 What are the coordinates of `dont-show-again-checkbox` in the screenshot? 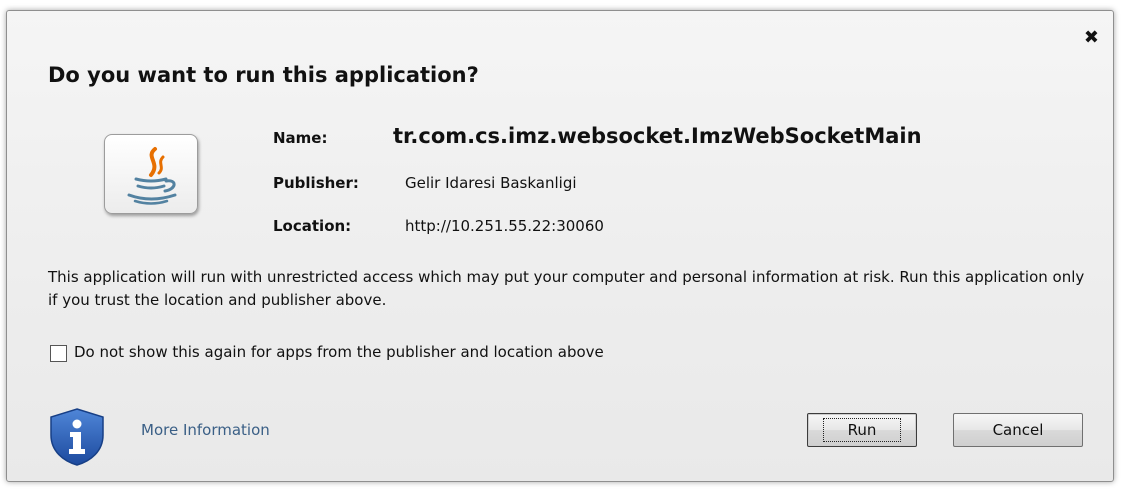 It's located at (58, 353).